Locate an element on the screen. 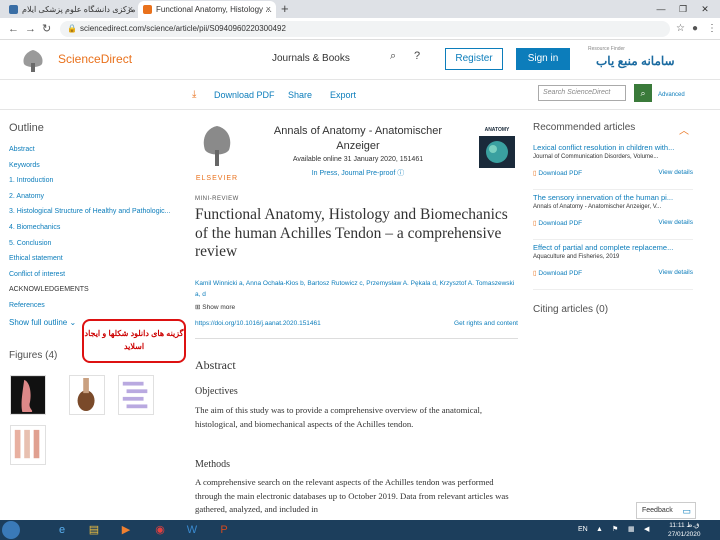 This screenshot has width=720, height=540. back-arrow-icon: ← is located at coordinates (13, 29).